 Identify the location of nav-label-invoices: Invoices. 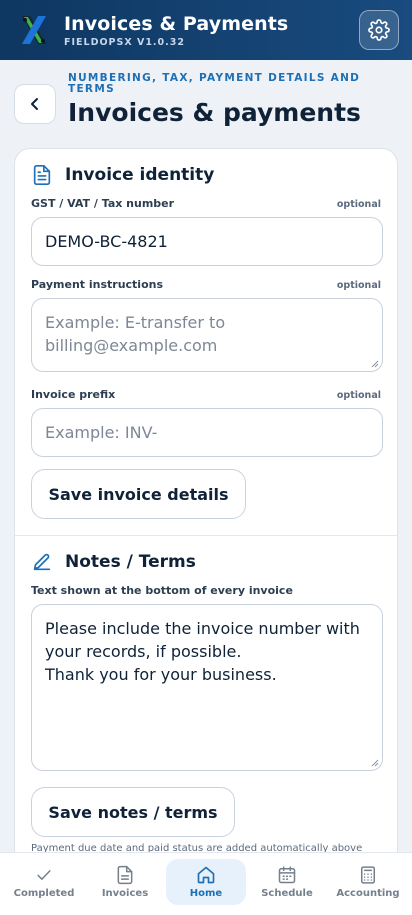
(125, 893).